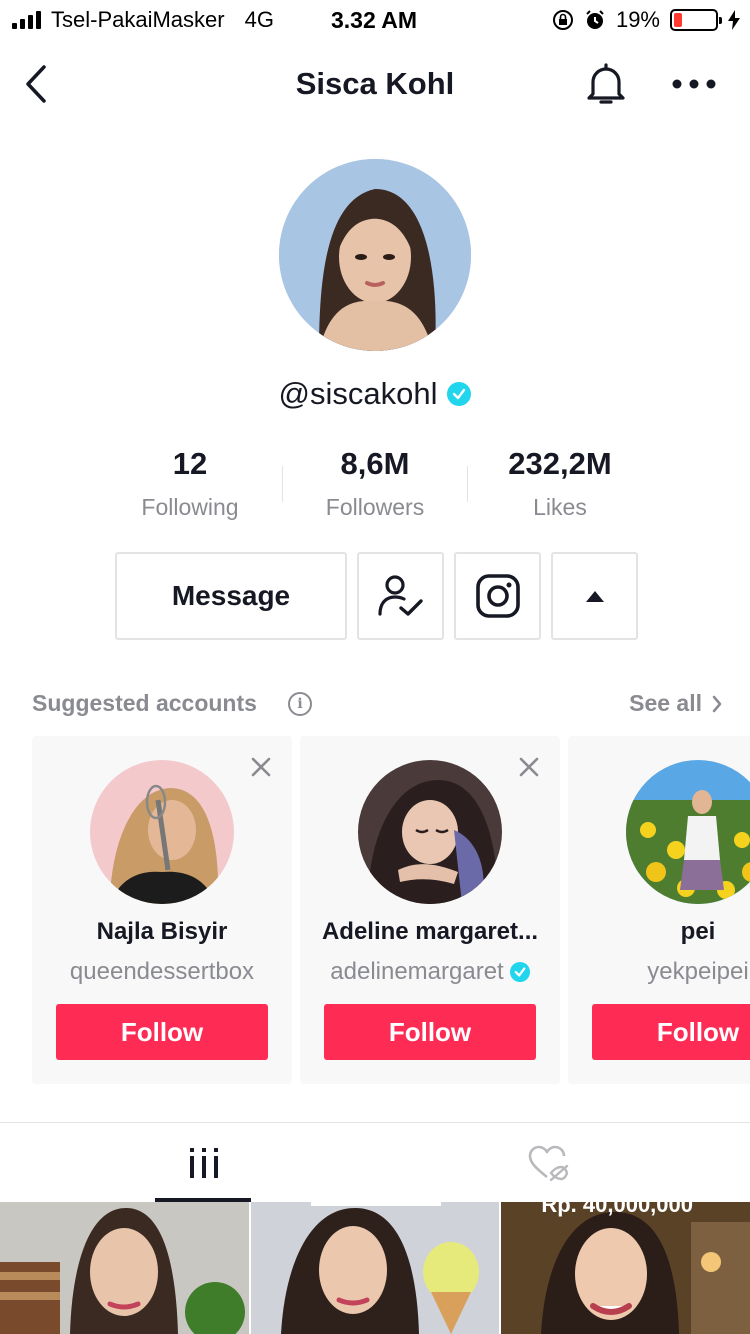 The height and width of the screenshot is (1334, 750). What do you see at coordinates (190, 507) in the screenshot?
I see `stat-label: Following` at bounding box center [190, 507].